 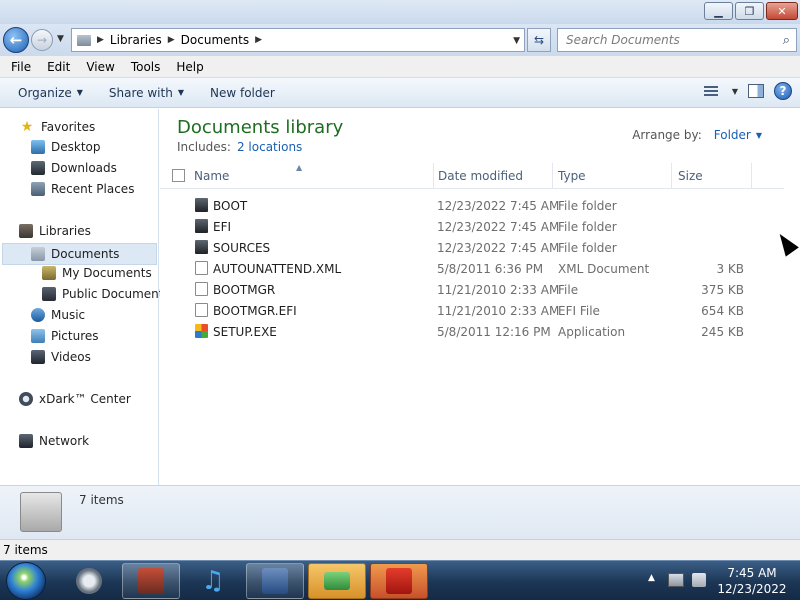 I want to click on help-icon: ?, so click(x=783, y=91).